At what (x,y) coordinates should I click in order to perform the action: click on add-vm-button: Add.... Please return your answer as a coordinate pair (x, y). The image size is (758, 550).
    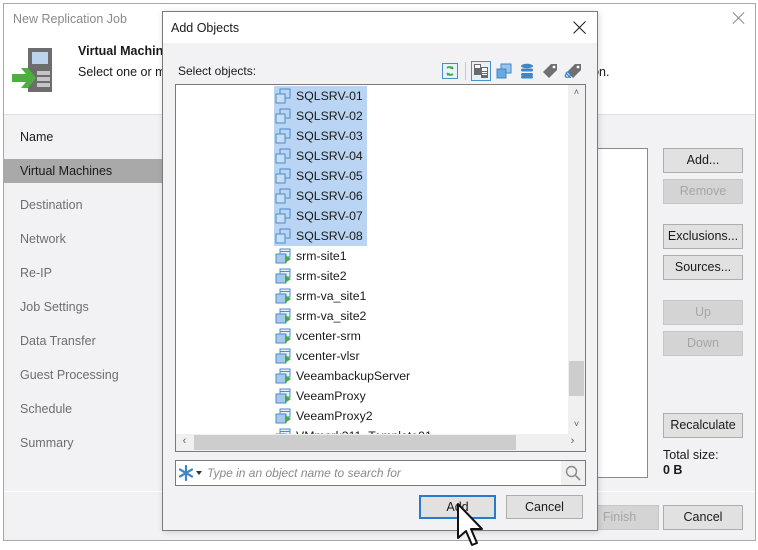
    Looking at the image, I should click on (703, 160).